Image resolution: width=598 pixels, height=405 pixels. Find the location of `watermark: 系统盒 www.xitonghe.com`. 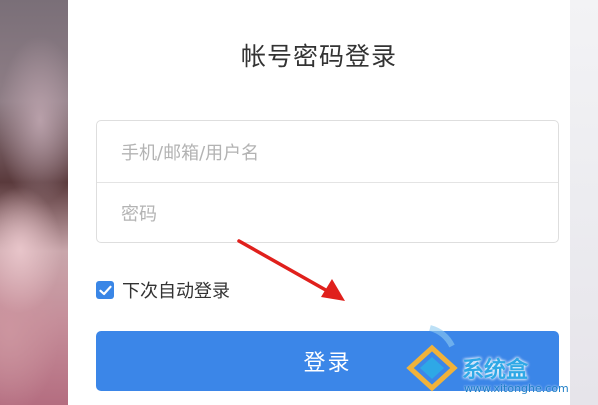

watermark: 系统盒 www.xitonghe.com is located at coordinates (499, 361).